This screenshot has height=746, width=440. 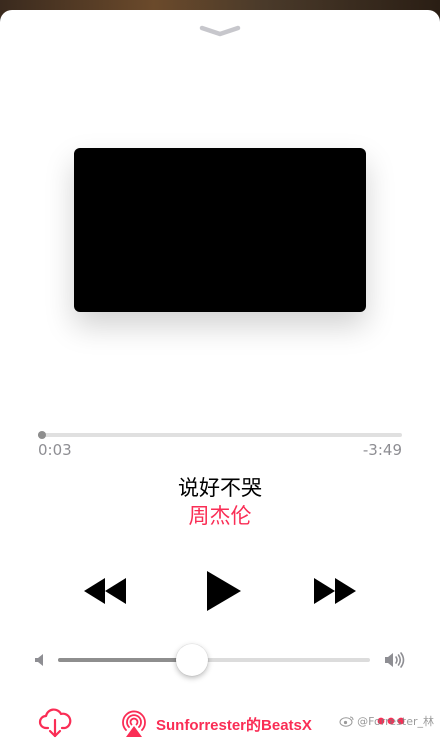 I want to click on play-button, so click(x=224, y=591).